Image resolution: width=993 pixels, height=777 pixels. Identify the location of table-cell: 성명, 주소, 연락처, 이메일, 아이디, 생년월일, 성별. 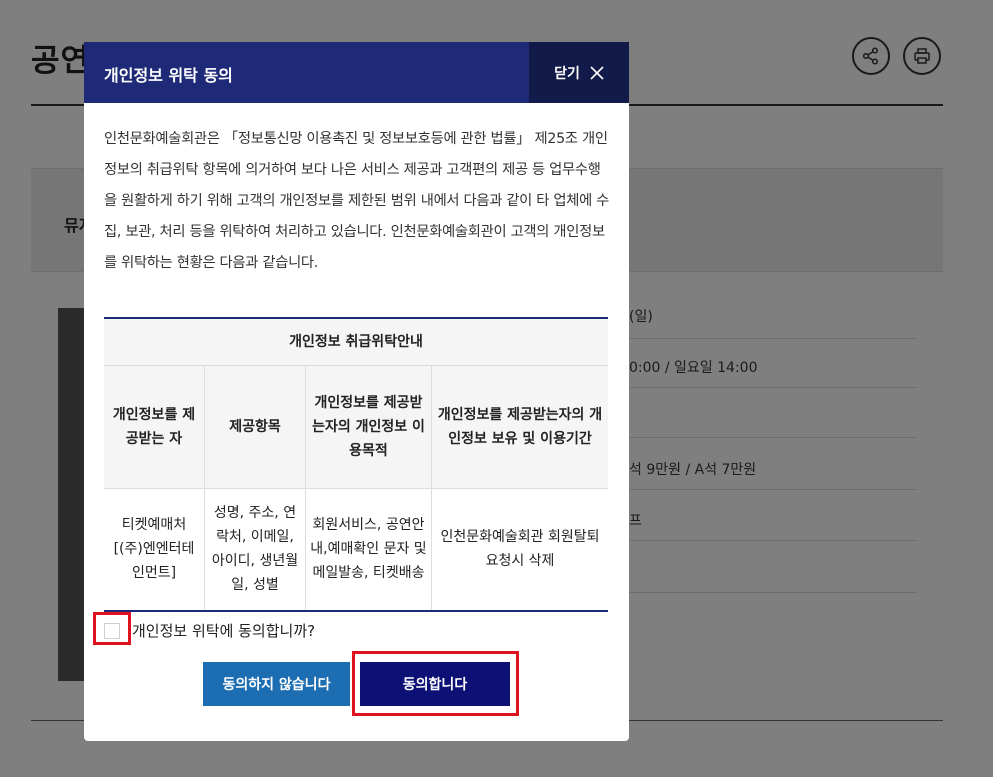
(255, 549).